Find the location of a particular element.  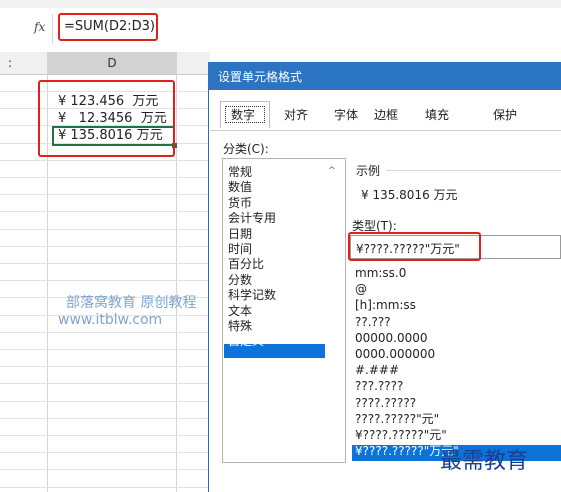

format-item: ¥????.?????"元" is located at coordinates (401, 435).